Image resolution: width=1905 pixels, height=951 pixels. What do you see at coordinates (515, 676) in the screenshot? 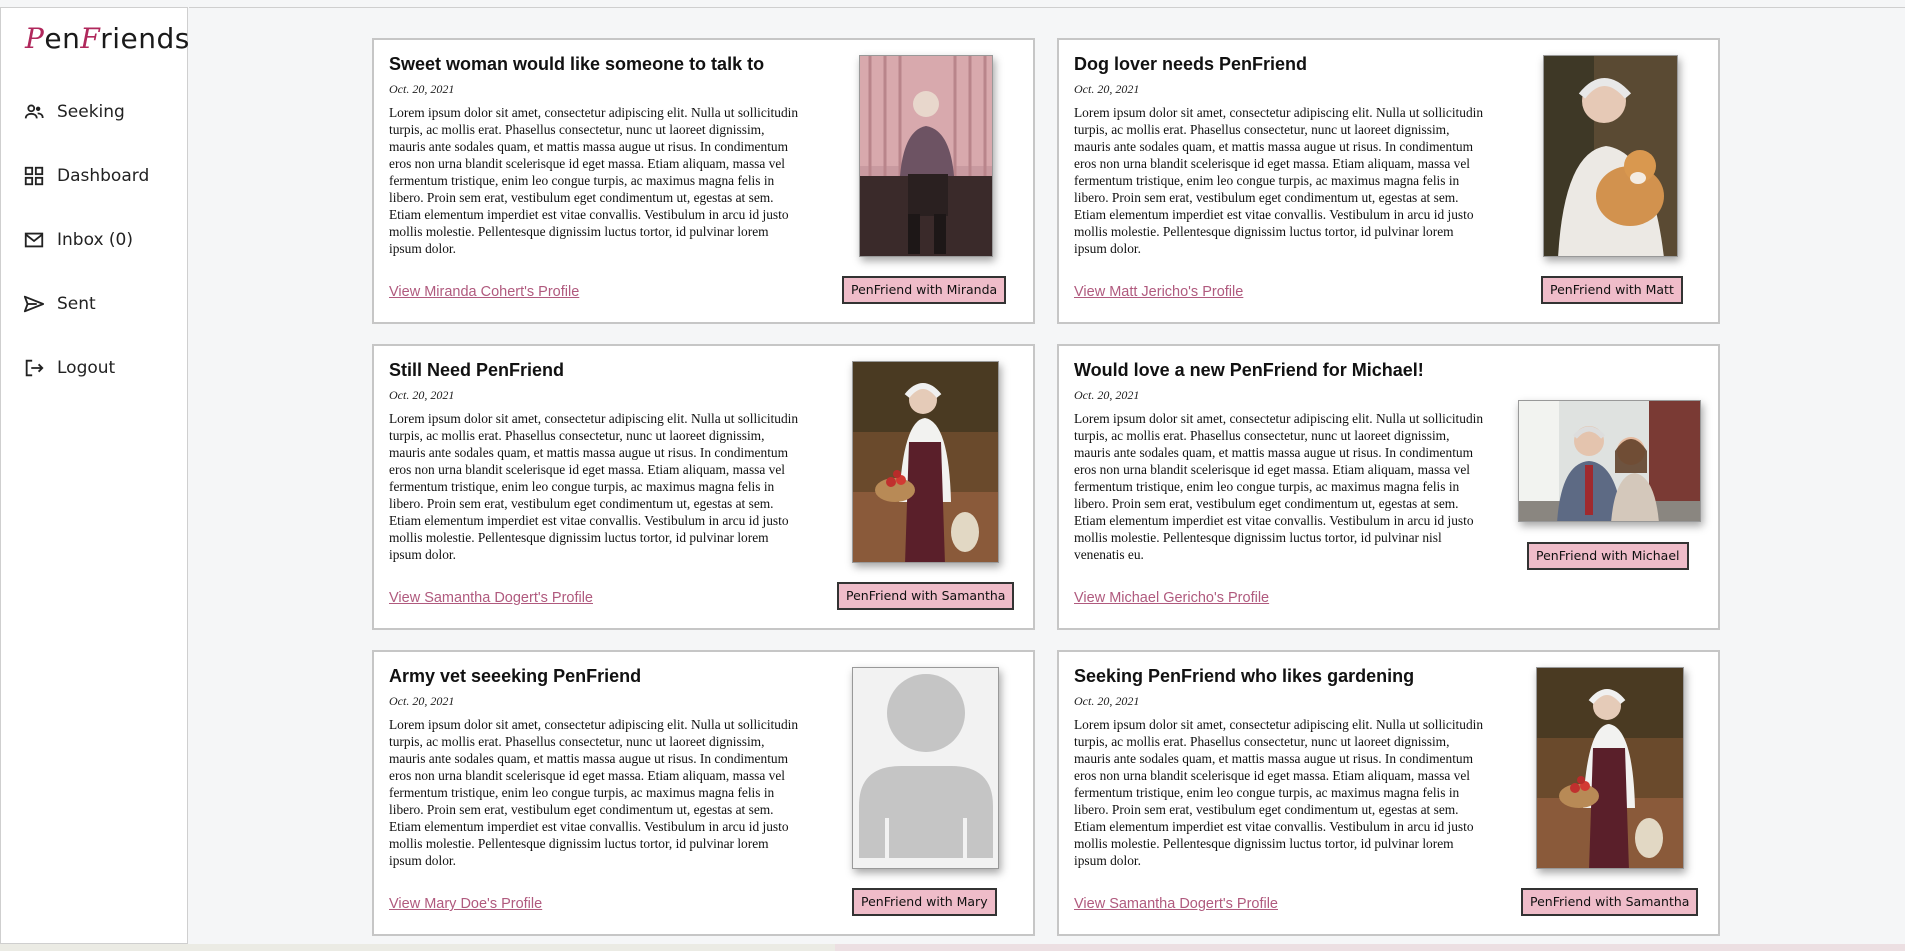
I see `listing-title: Army vet seeeking PenFriend` at bounding box center [515, 676].